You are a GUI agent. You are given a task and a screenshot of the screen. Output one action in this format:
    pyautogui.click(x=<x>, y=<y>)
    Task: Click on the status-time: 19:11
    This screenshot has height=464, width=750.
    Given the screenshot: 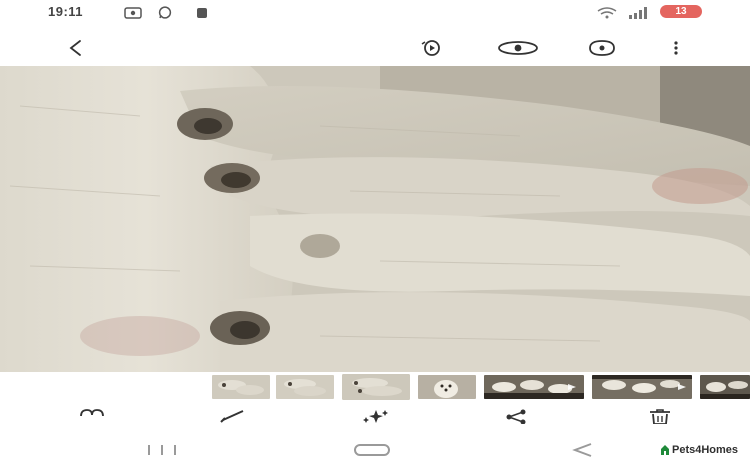 What is the action you would take?
    pyautogui.click(x=66, y=11)
    